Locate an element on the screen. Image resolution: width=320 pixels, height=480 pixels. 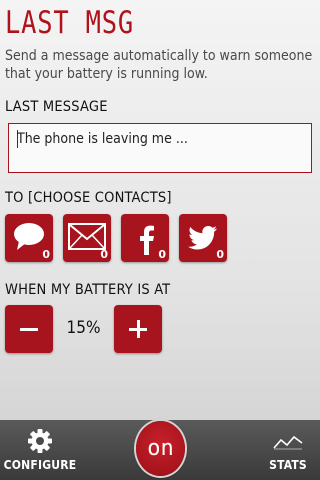
stats-button: STATS is located at coordinates (288, 450).